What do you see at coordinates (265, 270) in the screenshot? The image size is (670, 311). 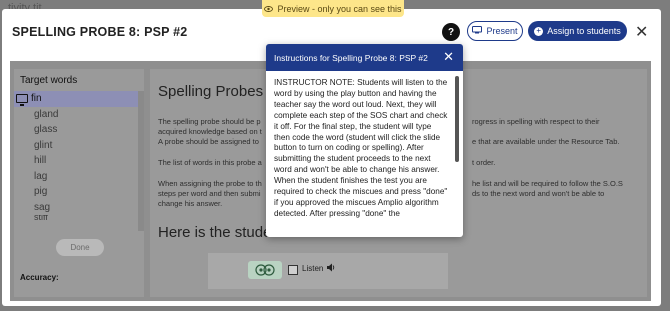 I see `owl-icon` at bounding box center [265, 270].